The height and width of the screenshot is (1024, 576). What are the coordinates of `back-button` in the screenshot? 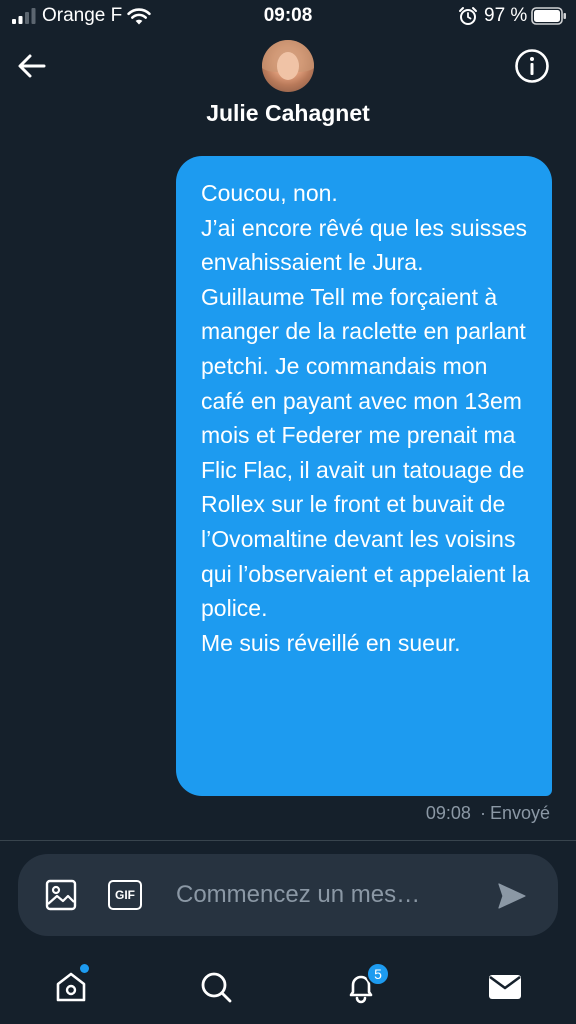 It's located at (32, 66).